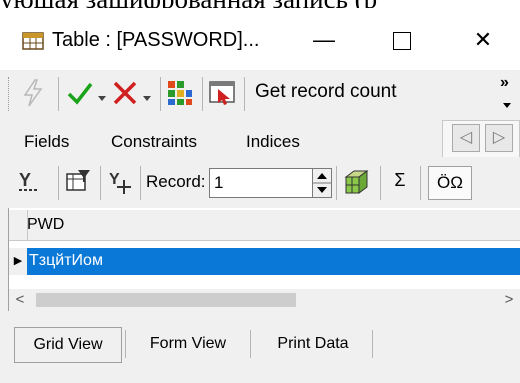 Image resolution: width=520 pixels, height=383 pixels. What do you see at coordinates (324, 40) in the screenshot?
I see `minimize-button: —` at bounding box center [324, 40].